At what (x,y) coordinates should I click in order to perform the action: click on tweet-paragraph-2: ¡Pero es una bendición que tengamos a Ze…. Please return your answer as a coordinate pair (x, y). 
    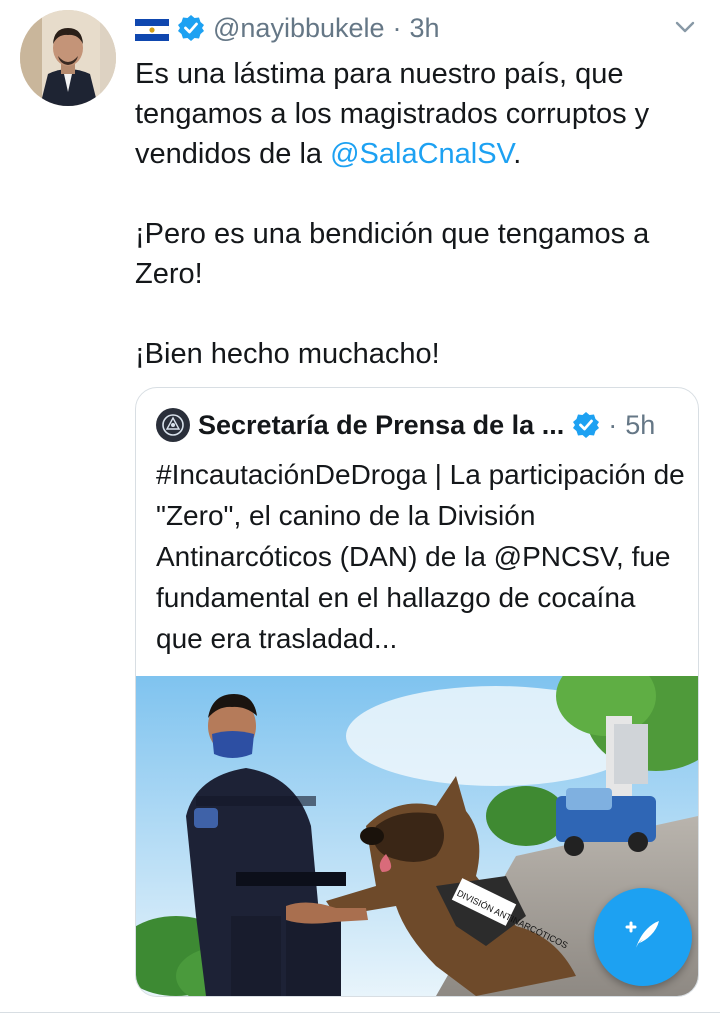
    Looking at the image, I should click on (392, 254).